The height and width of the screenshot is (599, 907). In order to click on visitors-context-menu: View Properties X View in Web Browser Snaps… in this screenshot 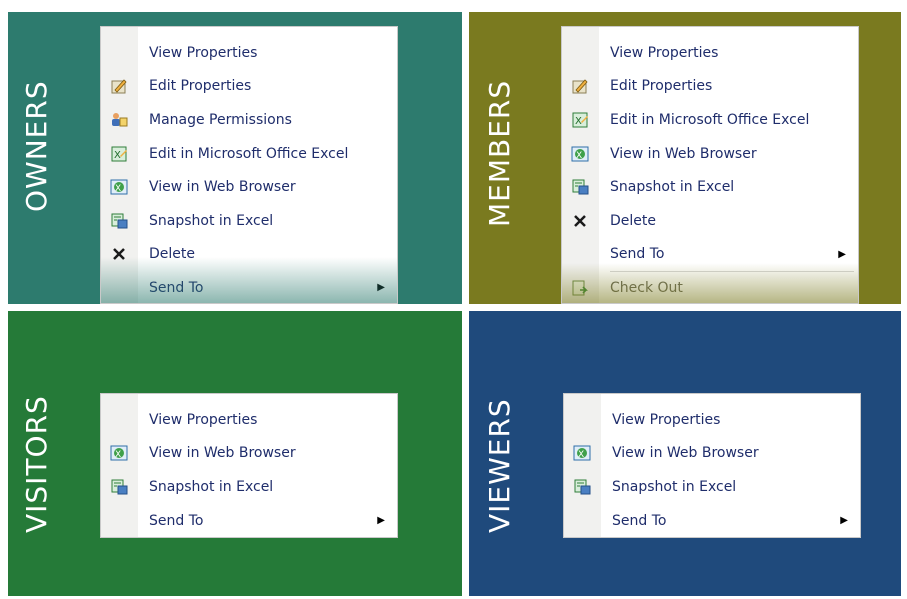, I will do `click(249, 465)`.